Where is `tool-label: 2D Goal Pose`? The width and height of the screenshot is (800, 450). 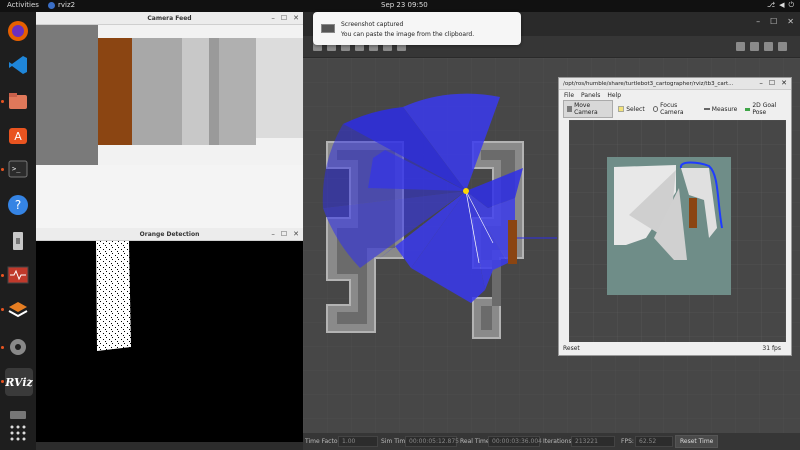 tool-label: 2D Goal Pose is located at coordinates (764, 109).